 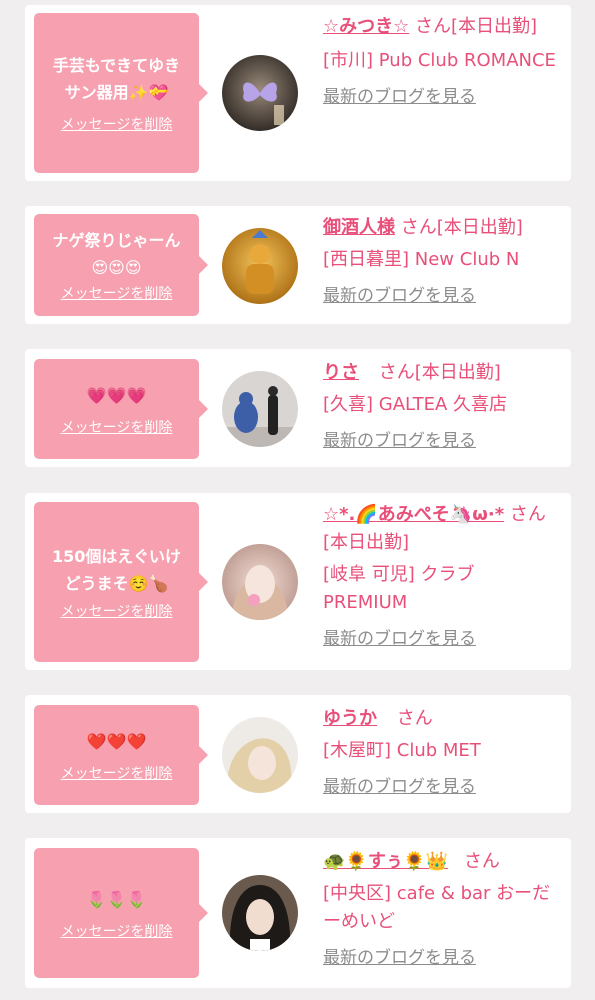 I want to click on portrait-photo-icon, so click(x=260, y=913).